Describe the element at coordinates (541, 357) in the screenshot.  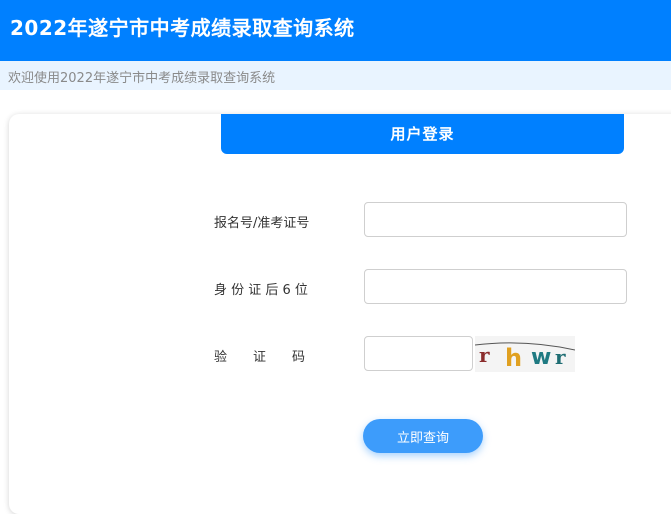
I see `svg-text: w` at that location.